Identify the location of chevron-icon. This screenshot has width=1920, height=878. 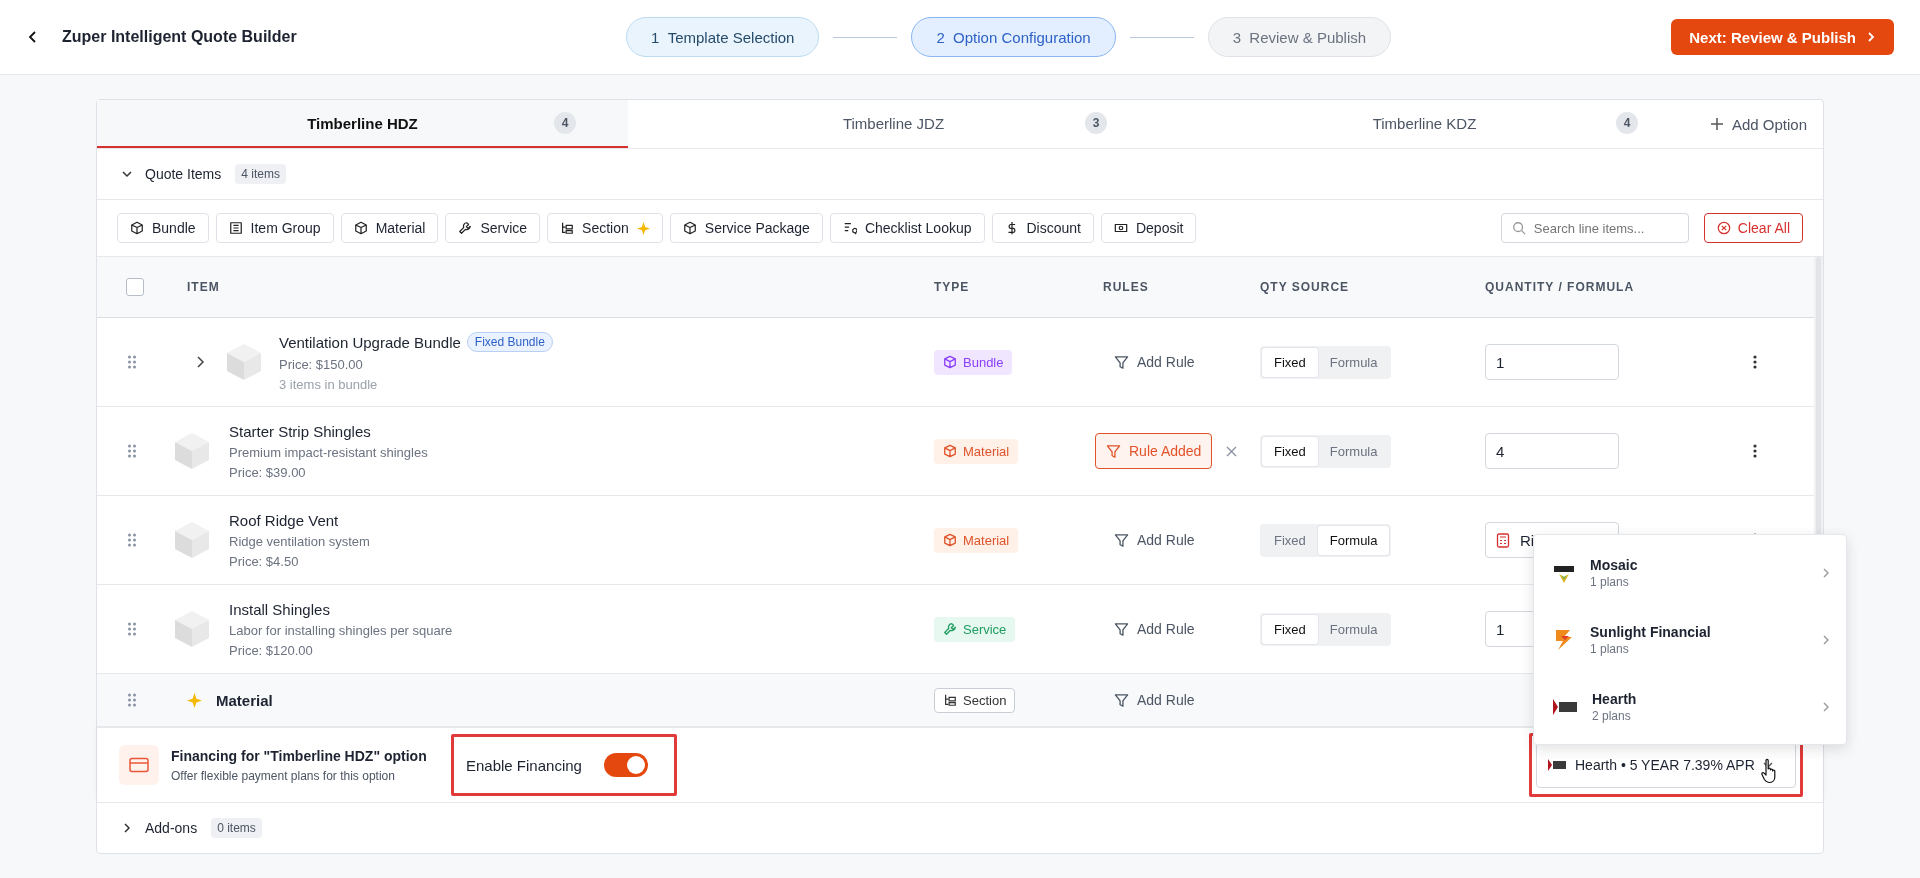
(127, 828).